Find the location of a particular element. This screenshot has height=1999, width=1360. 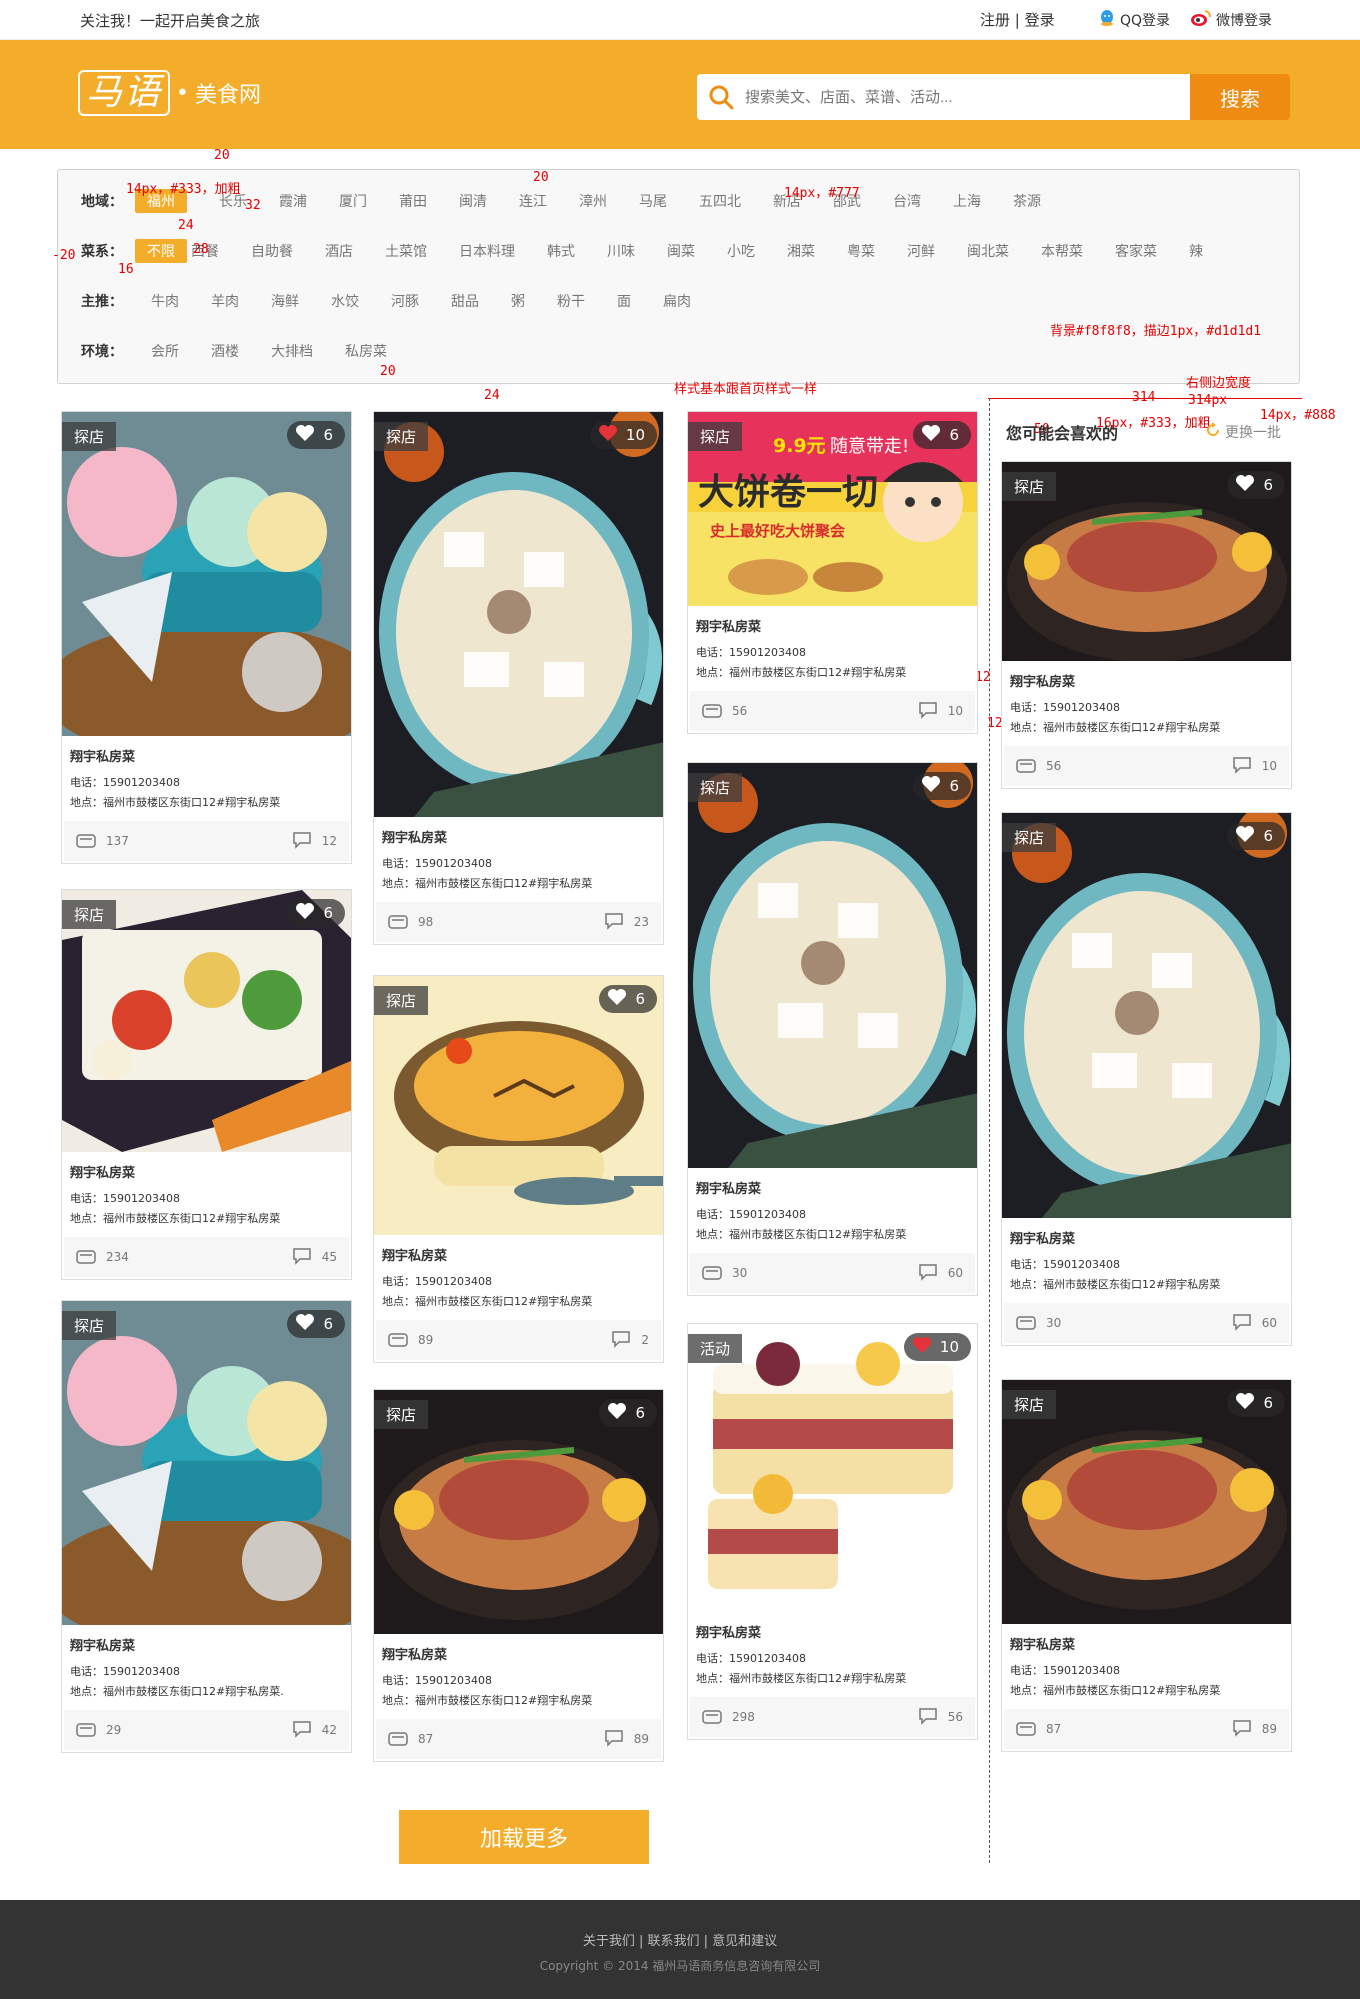

load-more-button: 加载更多 is located at coordinates (524, 1837).